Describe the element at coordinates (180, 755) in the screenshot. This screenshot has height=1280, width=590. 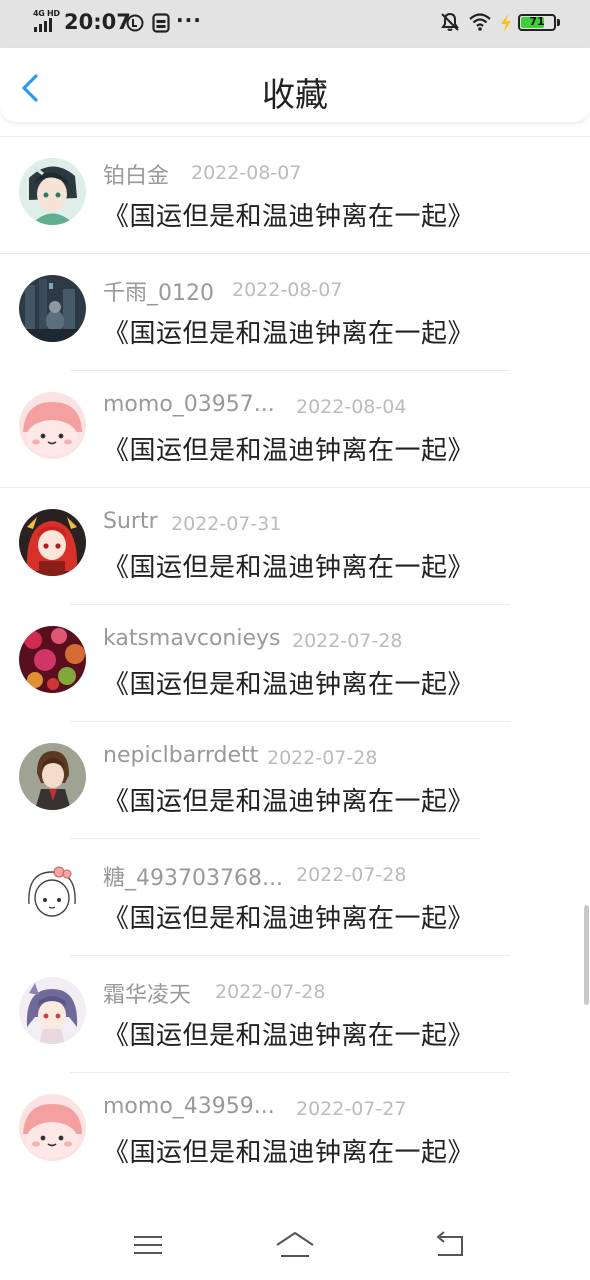
I see `username: nepiclbarrdett` at that location.